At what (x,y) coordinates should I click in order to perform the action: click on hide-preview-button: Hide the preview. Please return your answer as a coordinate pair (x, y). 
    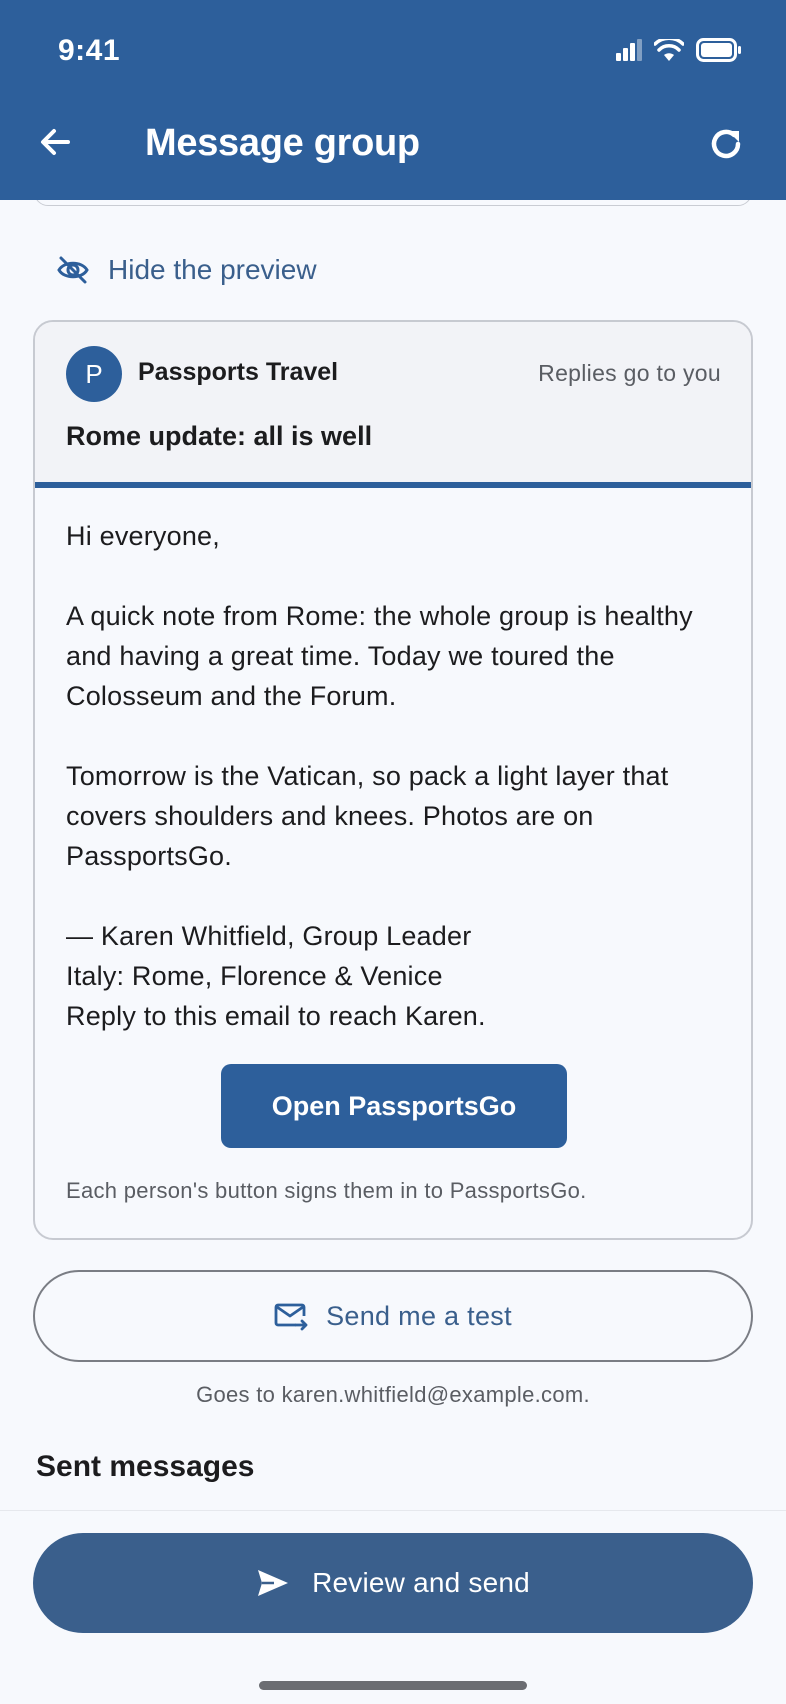
    Looking at the image, I should click on (186, 270).